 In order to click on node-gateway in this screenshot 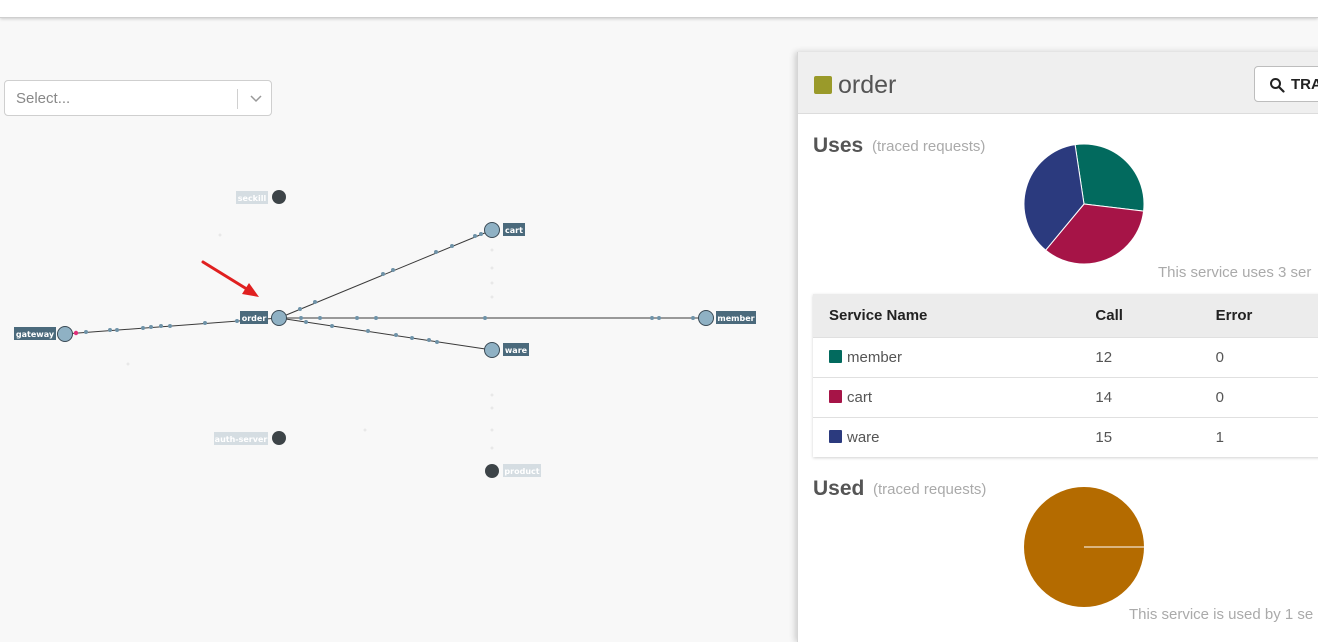, I will do `click(65, 334)`.